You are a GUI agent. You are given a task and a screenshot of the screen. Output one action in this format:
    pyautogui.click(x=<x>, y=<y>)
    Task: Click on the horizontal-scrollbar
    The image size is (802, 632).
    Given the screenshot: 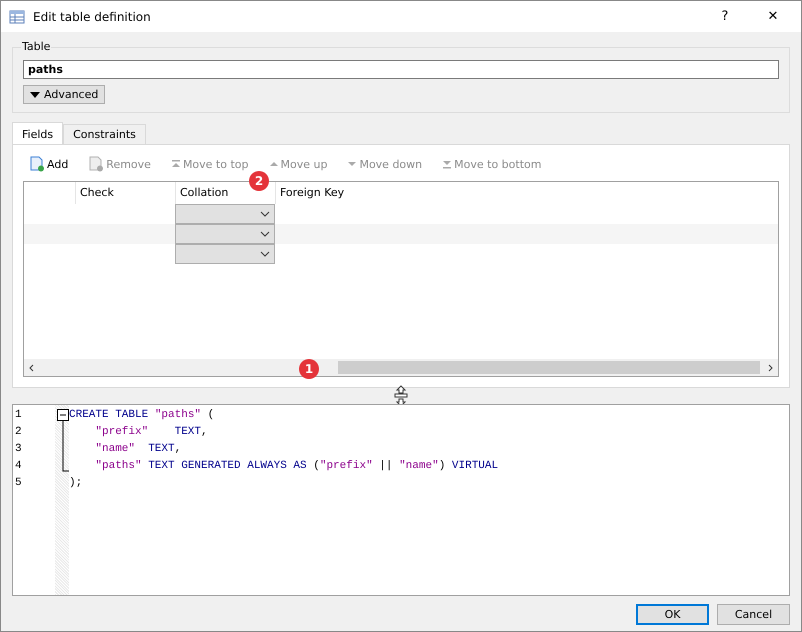 What is the action you would take?
    pyautogui.click(x=401, y=367)
    